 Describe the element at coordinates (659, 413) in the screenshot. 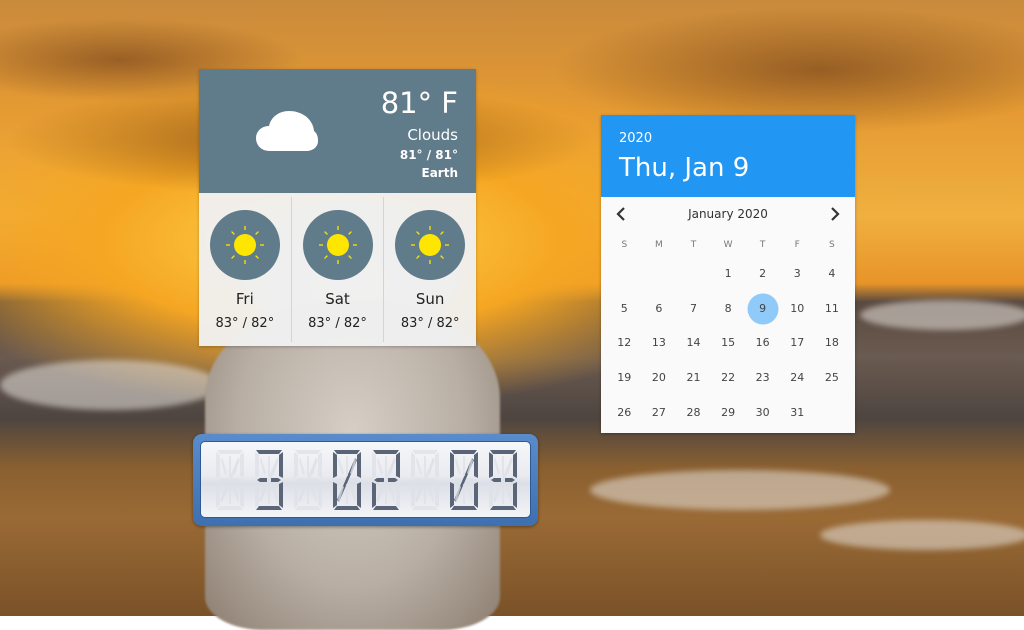

I see `calendar-day: 27` at that location.